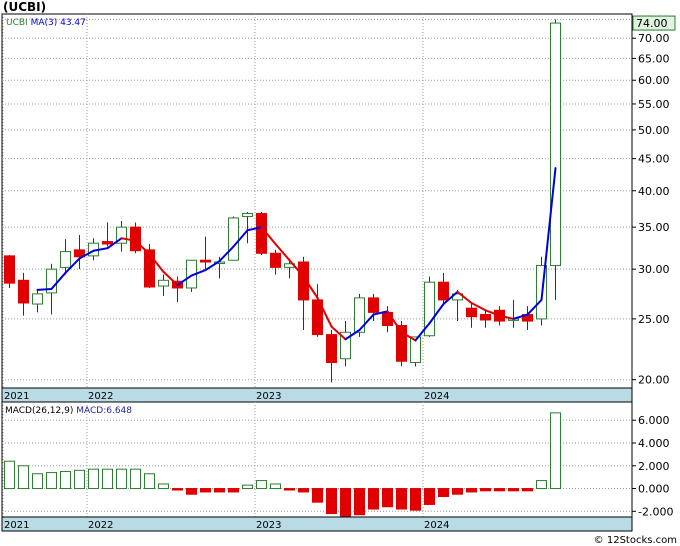  What do you see at coordinates (654, 420) in the screenshot?
I see `macd-tick-label: 6.000` at bounding box center [654, 420].